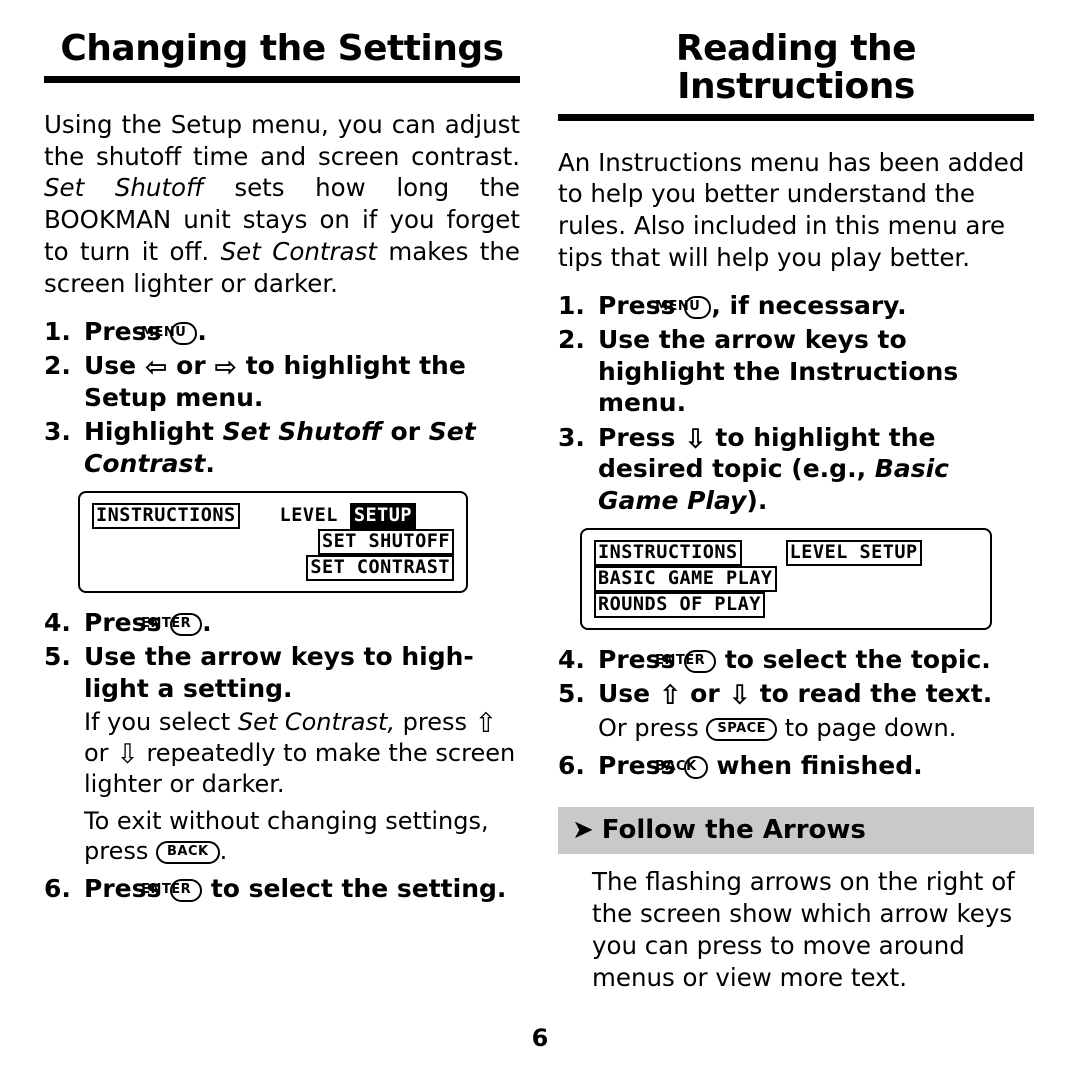 This screenshot has height=1080, width=1080. I want to click on right-steps-list-3: 6. Press BACK when finished., so click(796, 766).